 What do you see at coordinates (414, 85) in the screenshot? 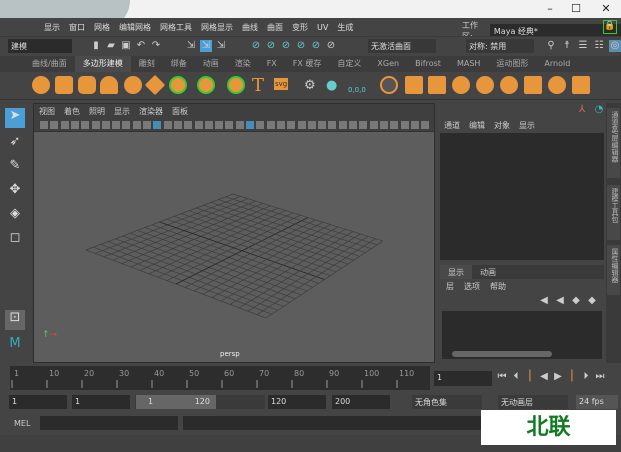
I see `separate-icon` at bounding box center [414, 85].